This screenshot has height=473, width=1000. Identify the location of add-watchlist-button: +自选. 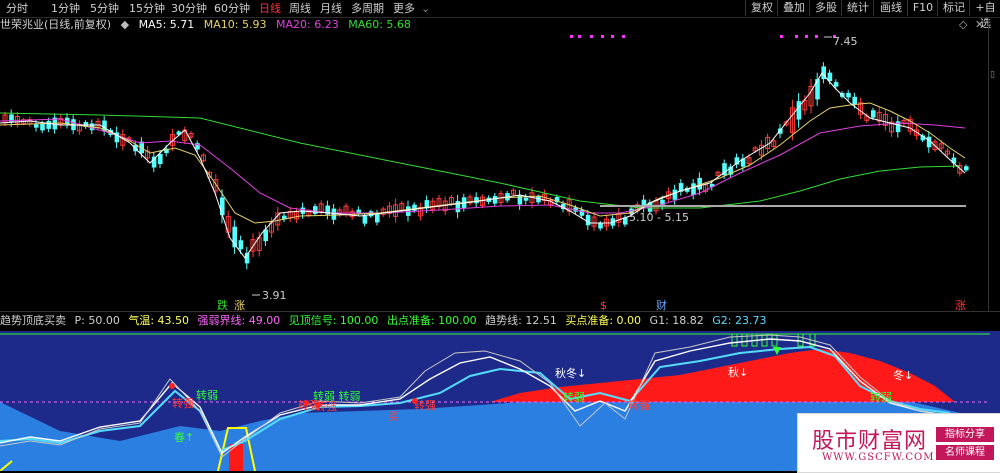
(984, 15).